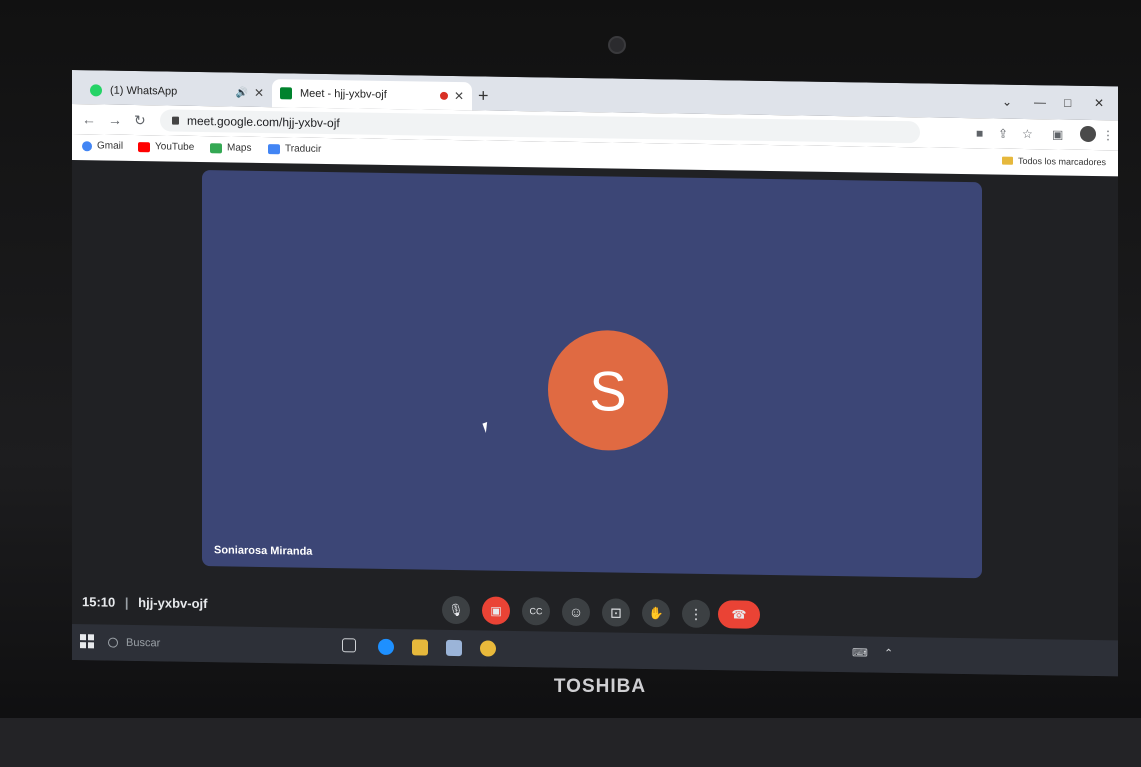 The image size is (1141, 767). Describe the element at coordinates (96, 90) in the screenshot. I see `whatsapp-icon` at that location.